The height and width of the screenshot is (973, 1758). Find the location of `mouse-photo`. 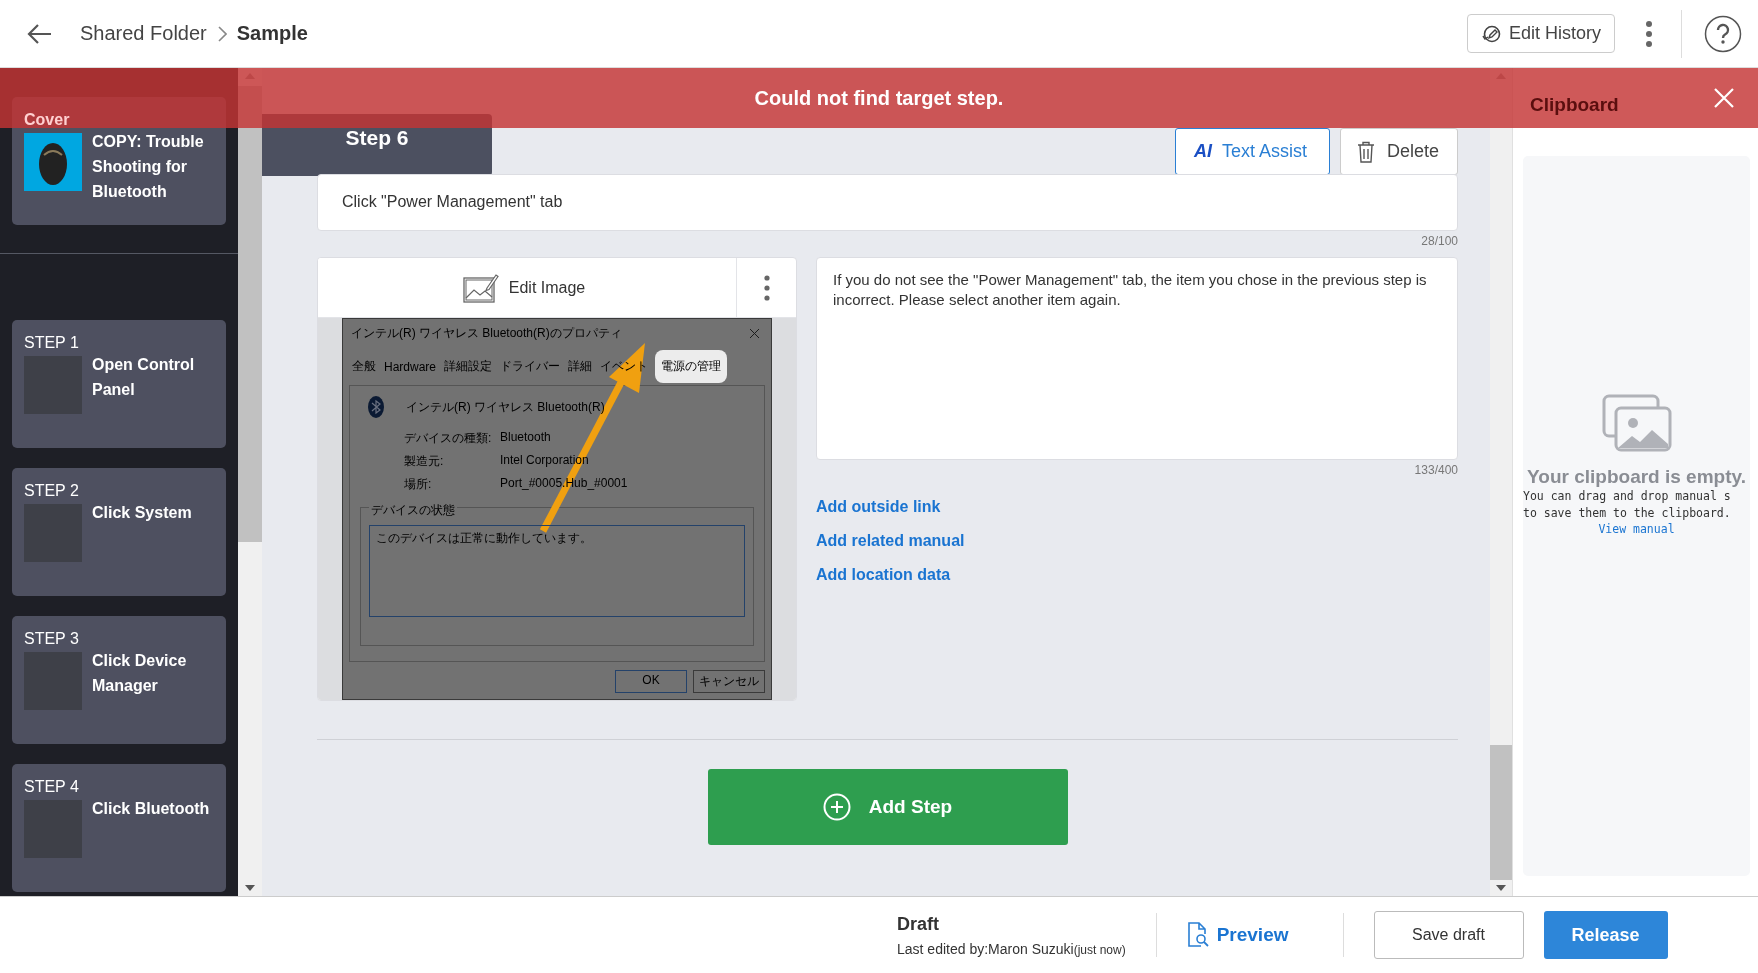

mouse-photo is located at coordinates (53, 162).